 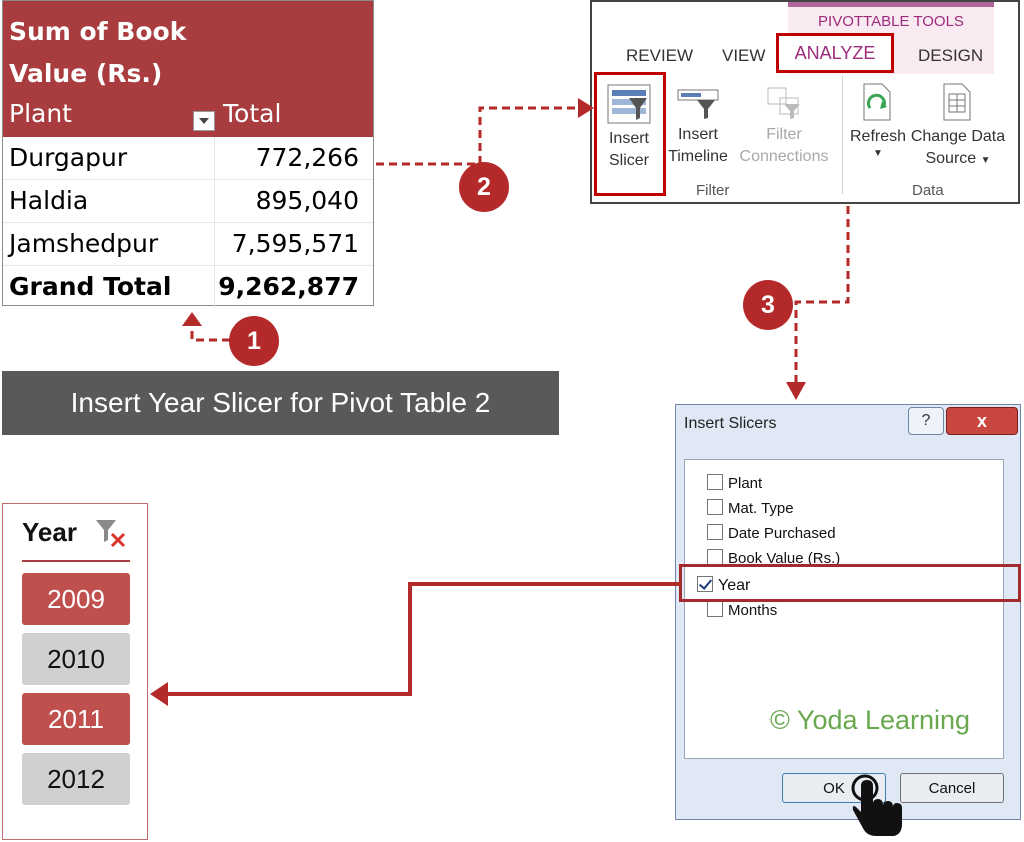 I want to click on pivot-total-header: Total, so click(x=252, y=113).